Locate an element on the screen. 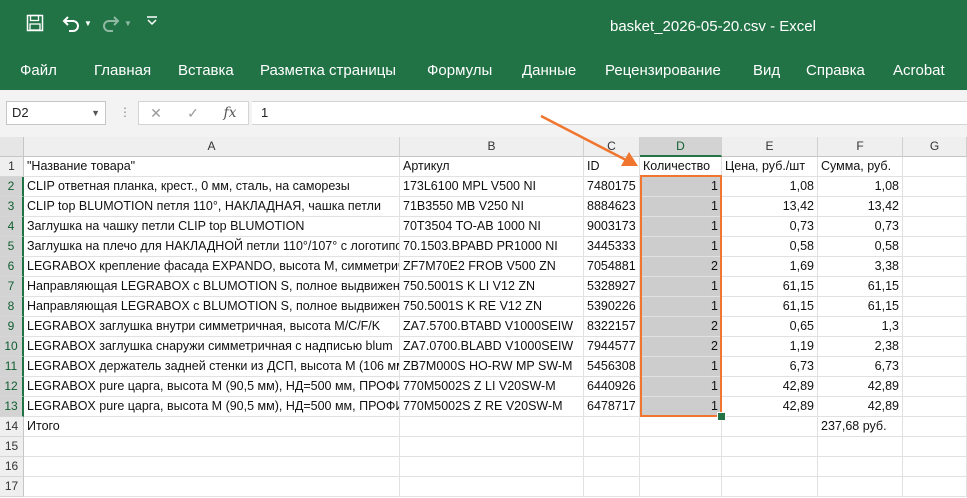 The height and width of the screenshot is (498, 967). cell-g14 is located at coordinates (935, 427).